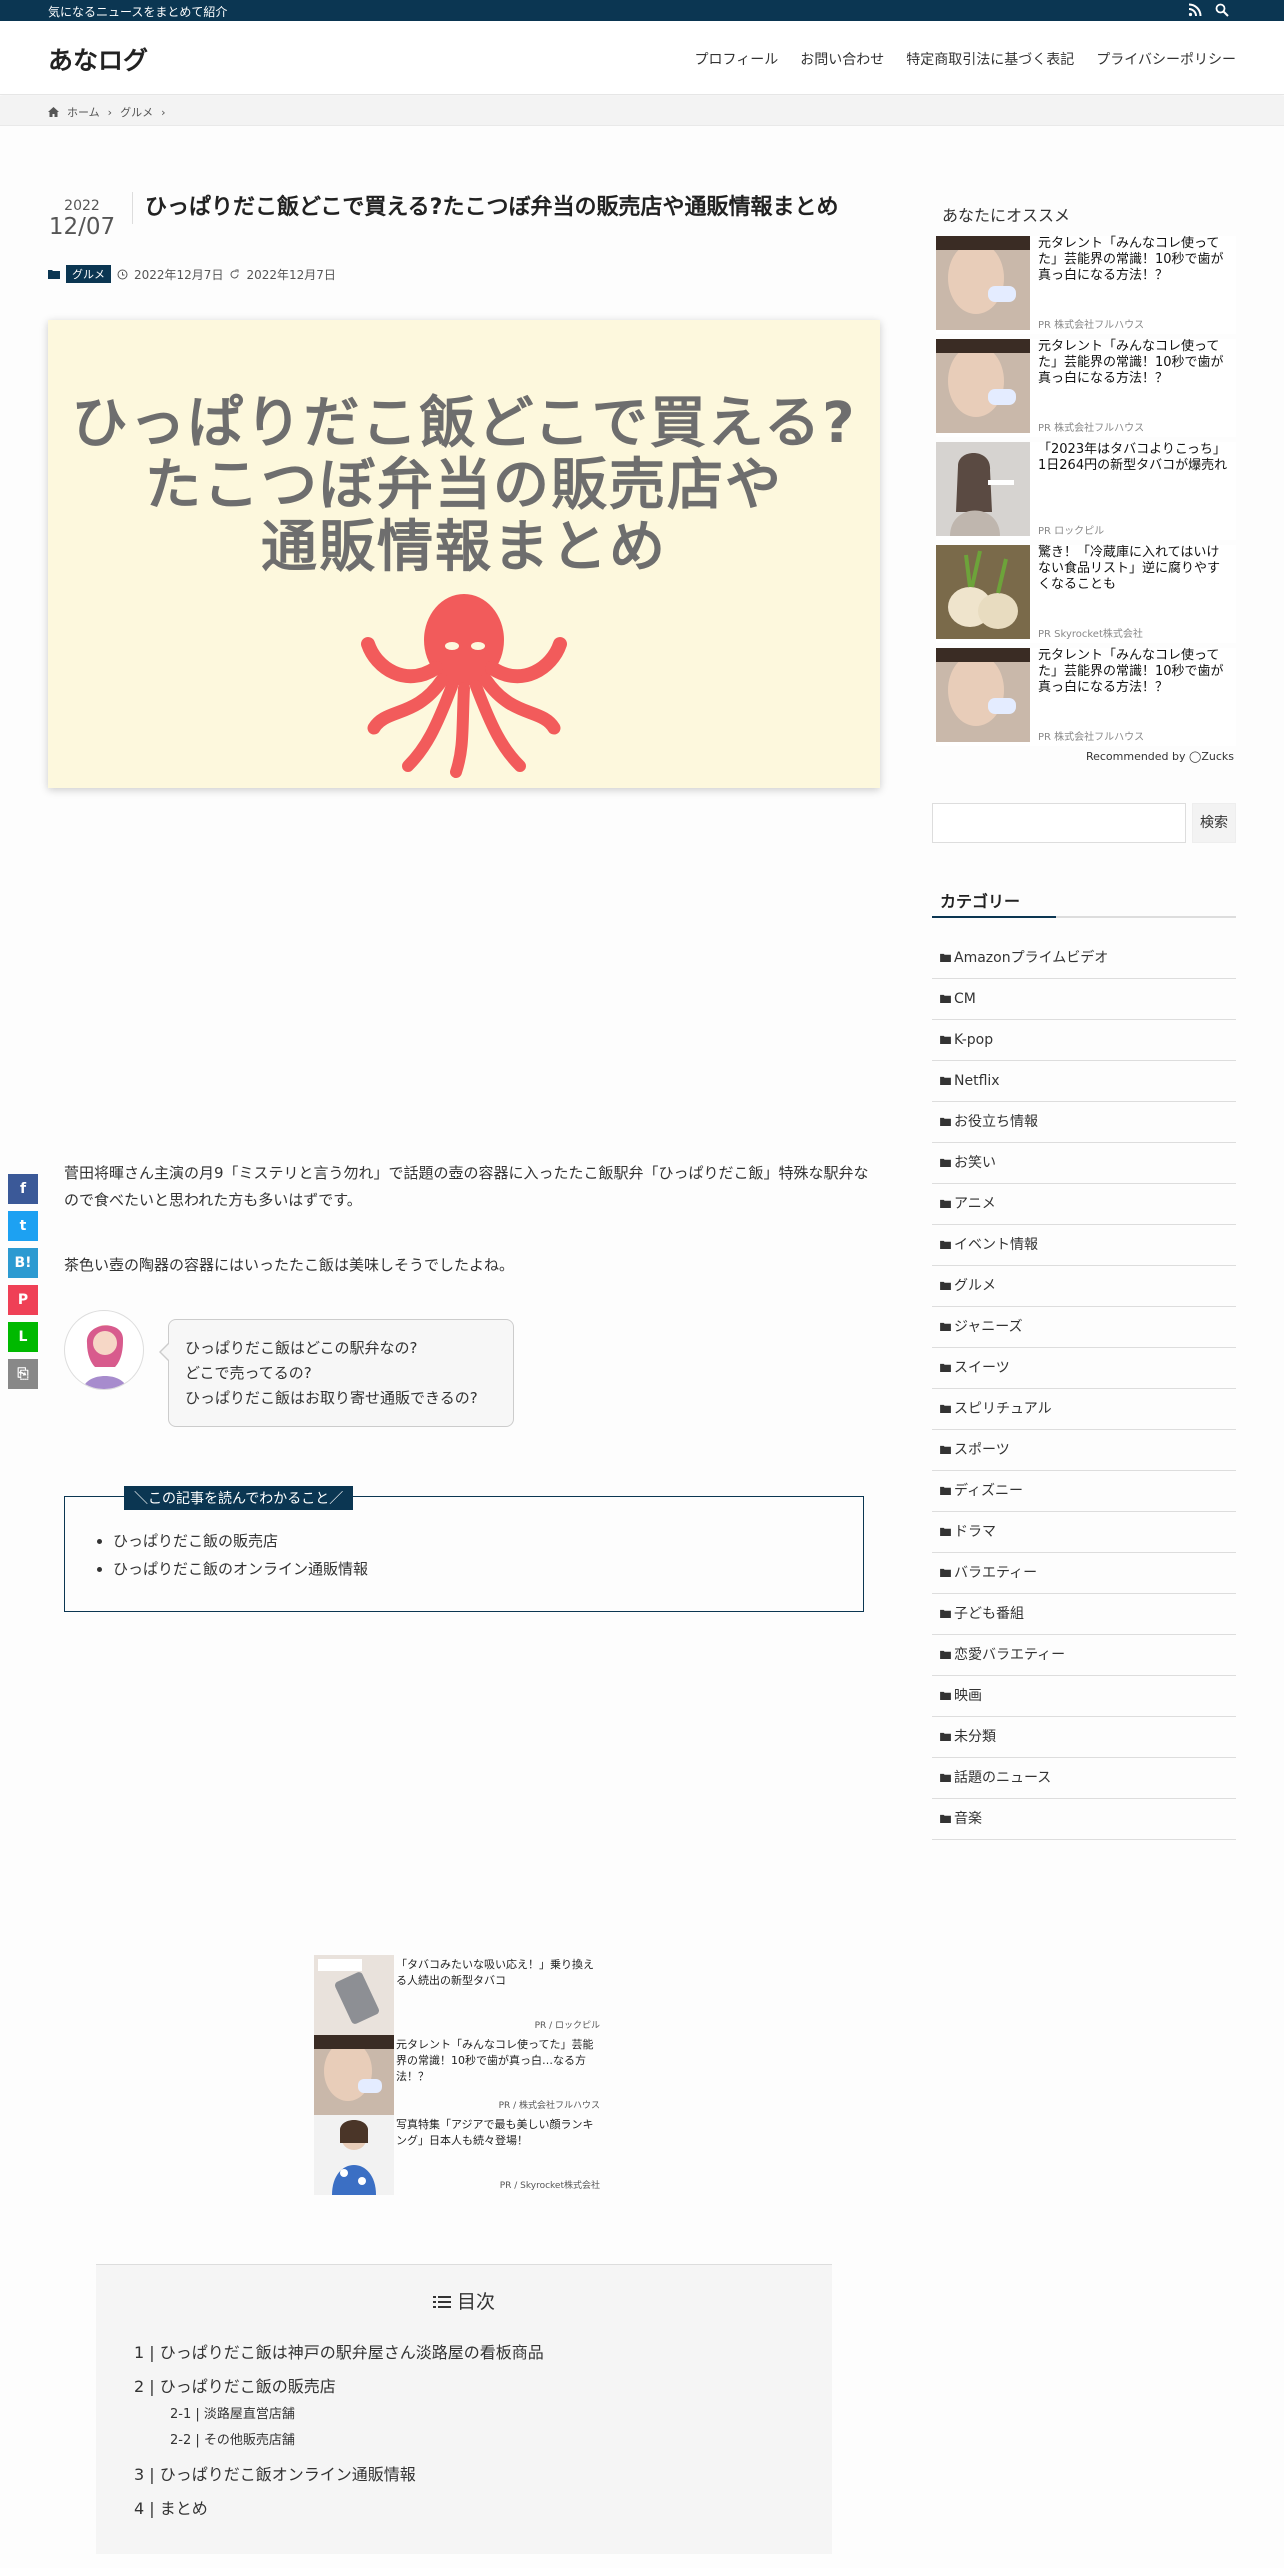  Describe the element at coordinates (989, 1614) in the screenshot. I see `category-label: 子ども番組` at that location.